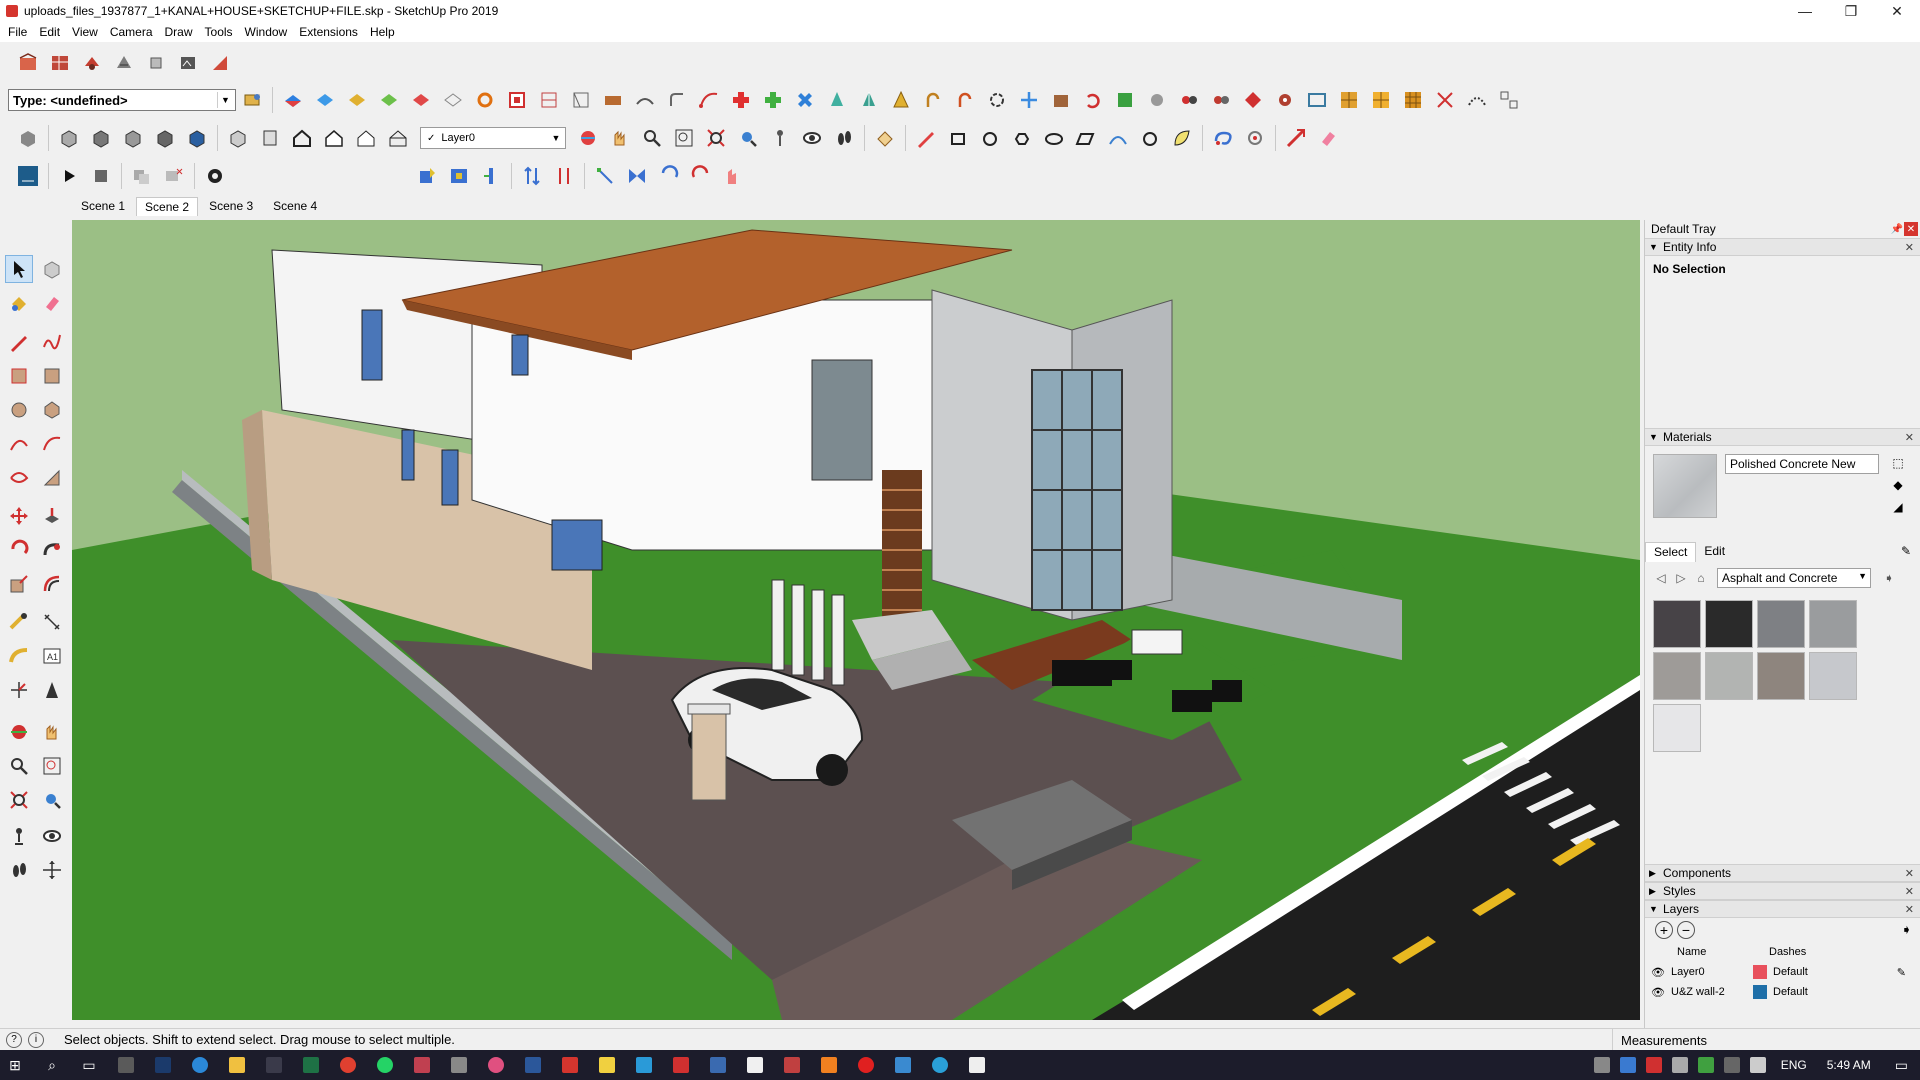 Image resolution: width=1920 pixels, height=1080 pixels. I want to click on forward-arrow-icon: ▷, so click(1681, 578).